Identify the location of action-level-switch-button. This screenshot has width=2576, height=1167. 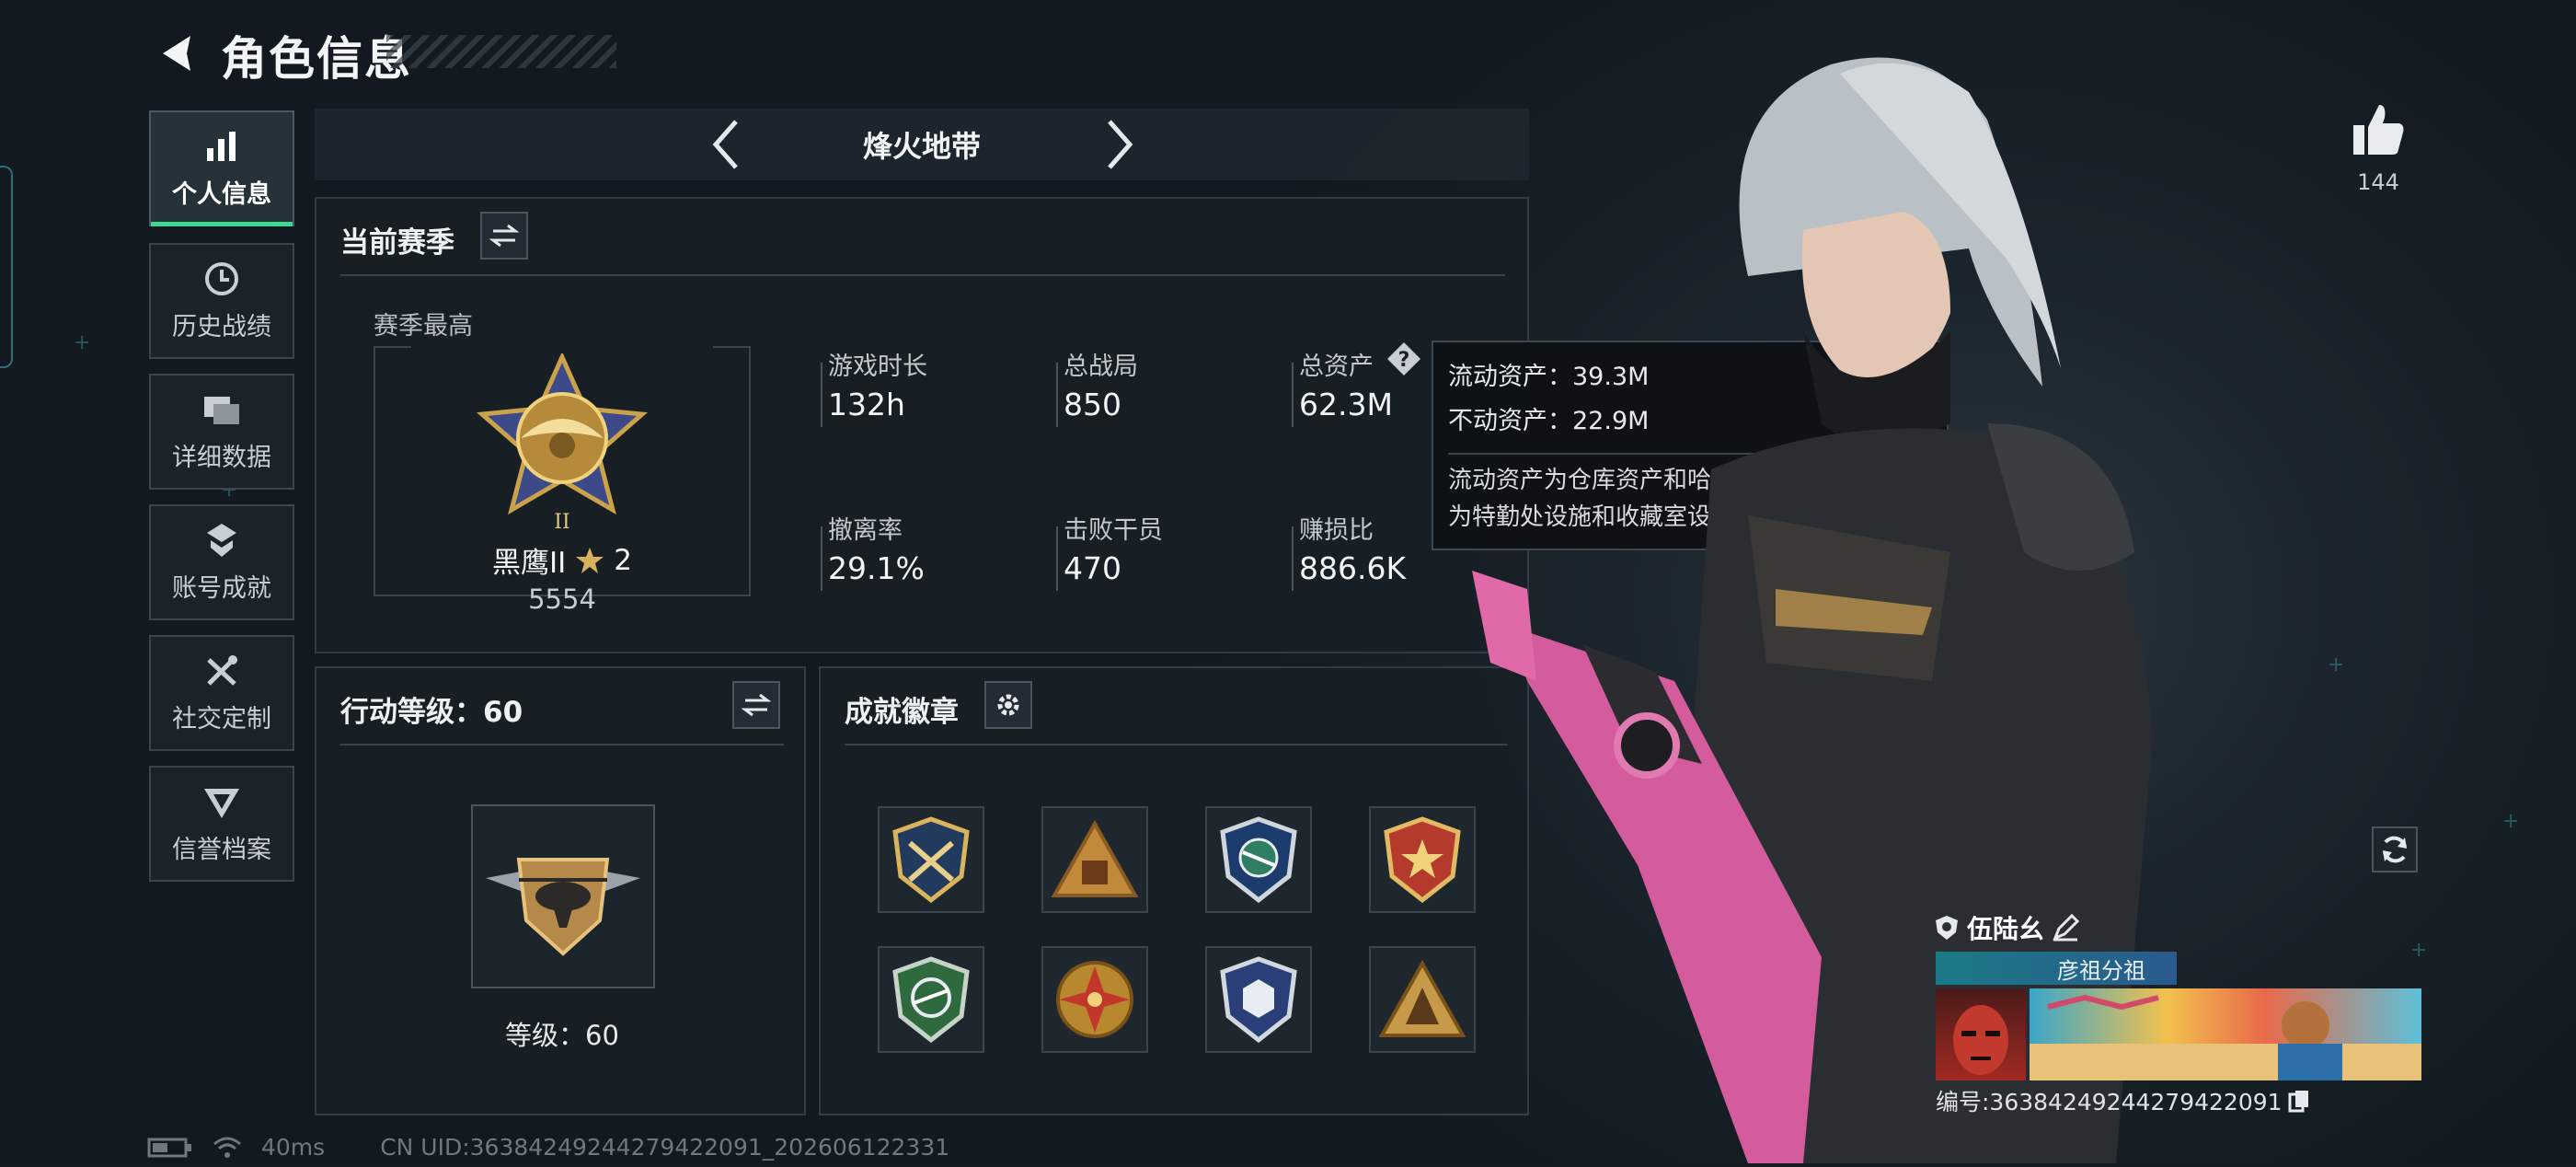
(756, 705).